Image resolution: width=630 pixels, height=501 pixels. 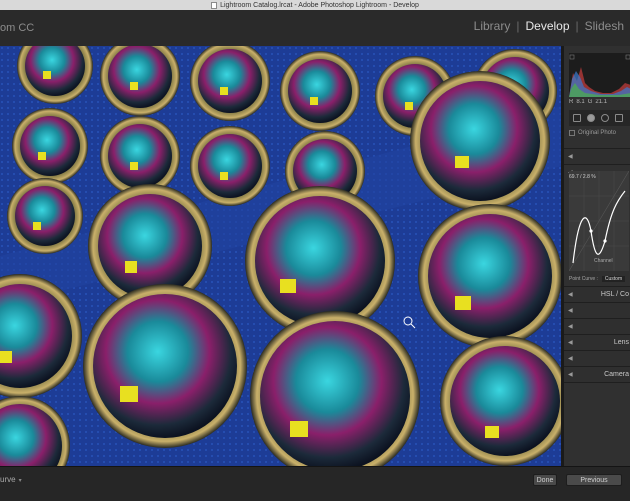 I want to click on module-picker: Library | Develop | Slidesh, so click(x=549, y=26).